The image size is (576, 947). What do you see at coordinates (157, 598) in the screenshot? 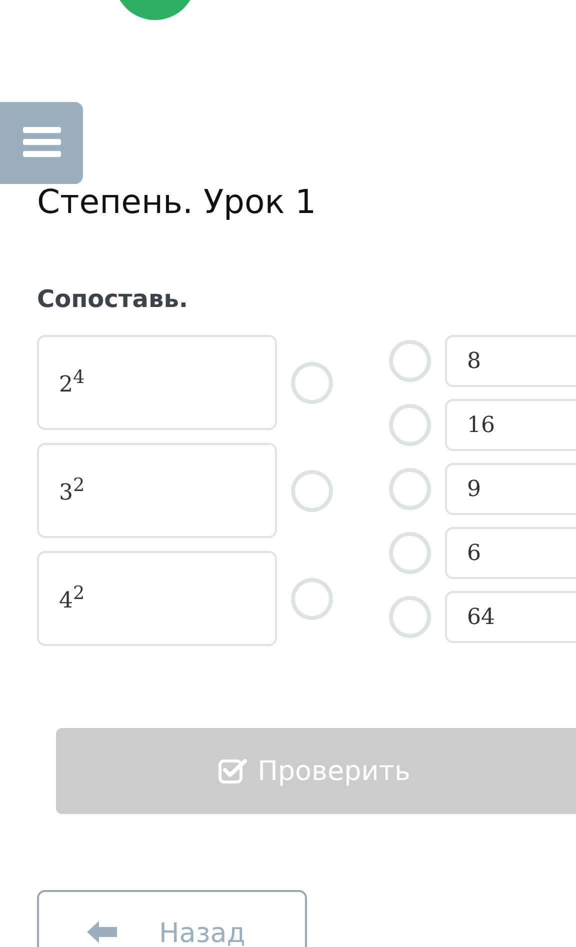
I see `match-card: 4$^{2}$` at bounding box center [157, 598].